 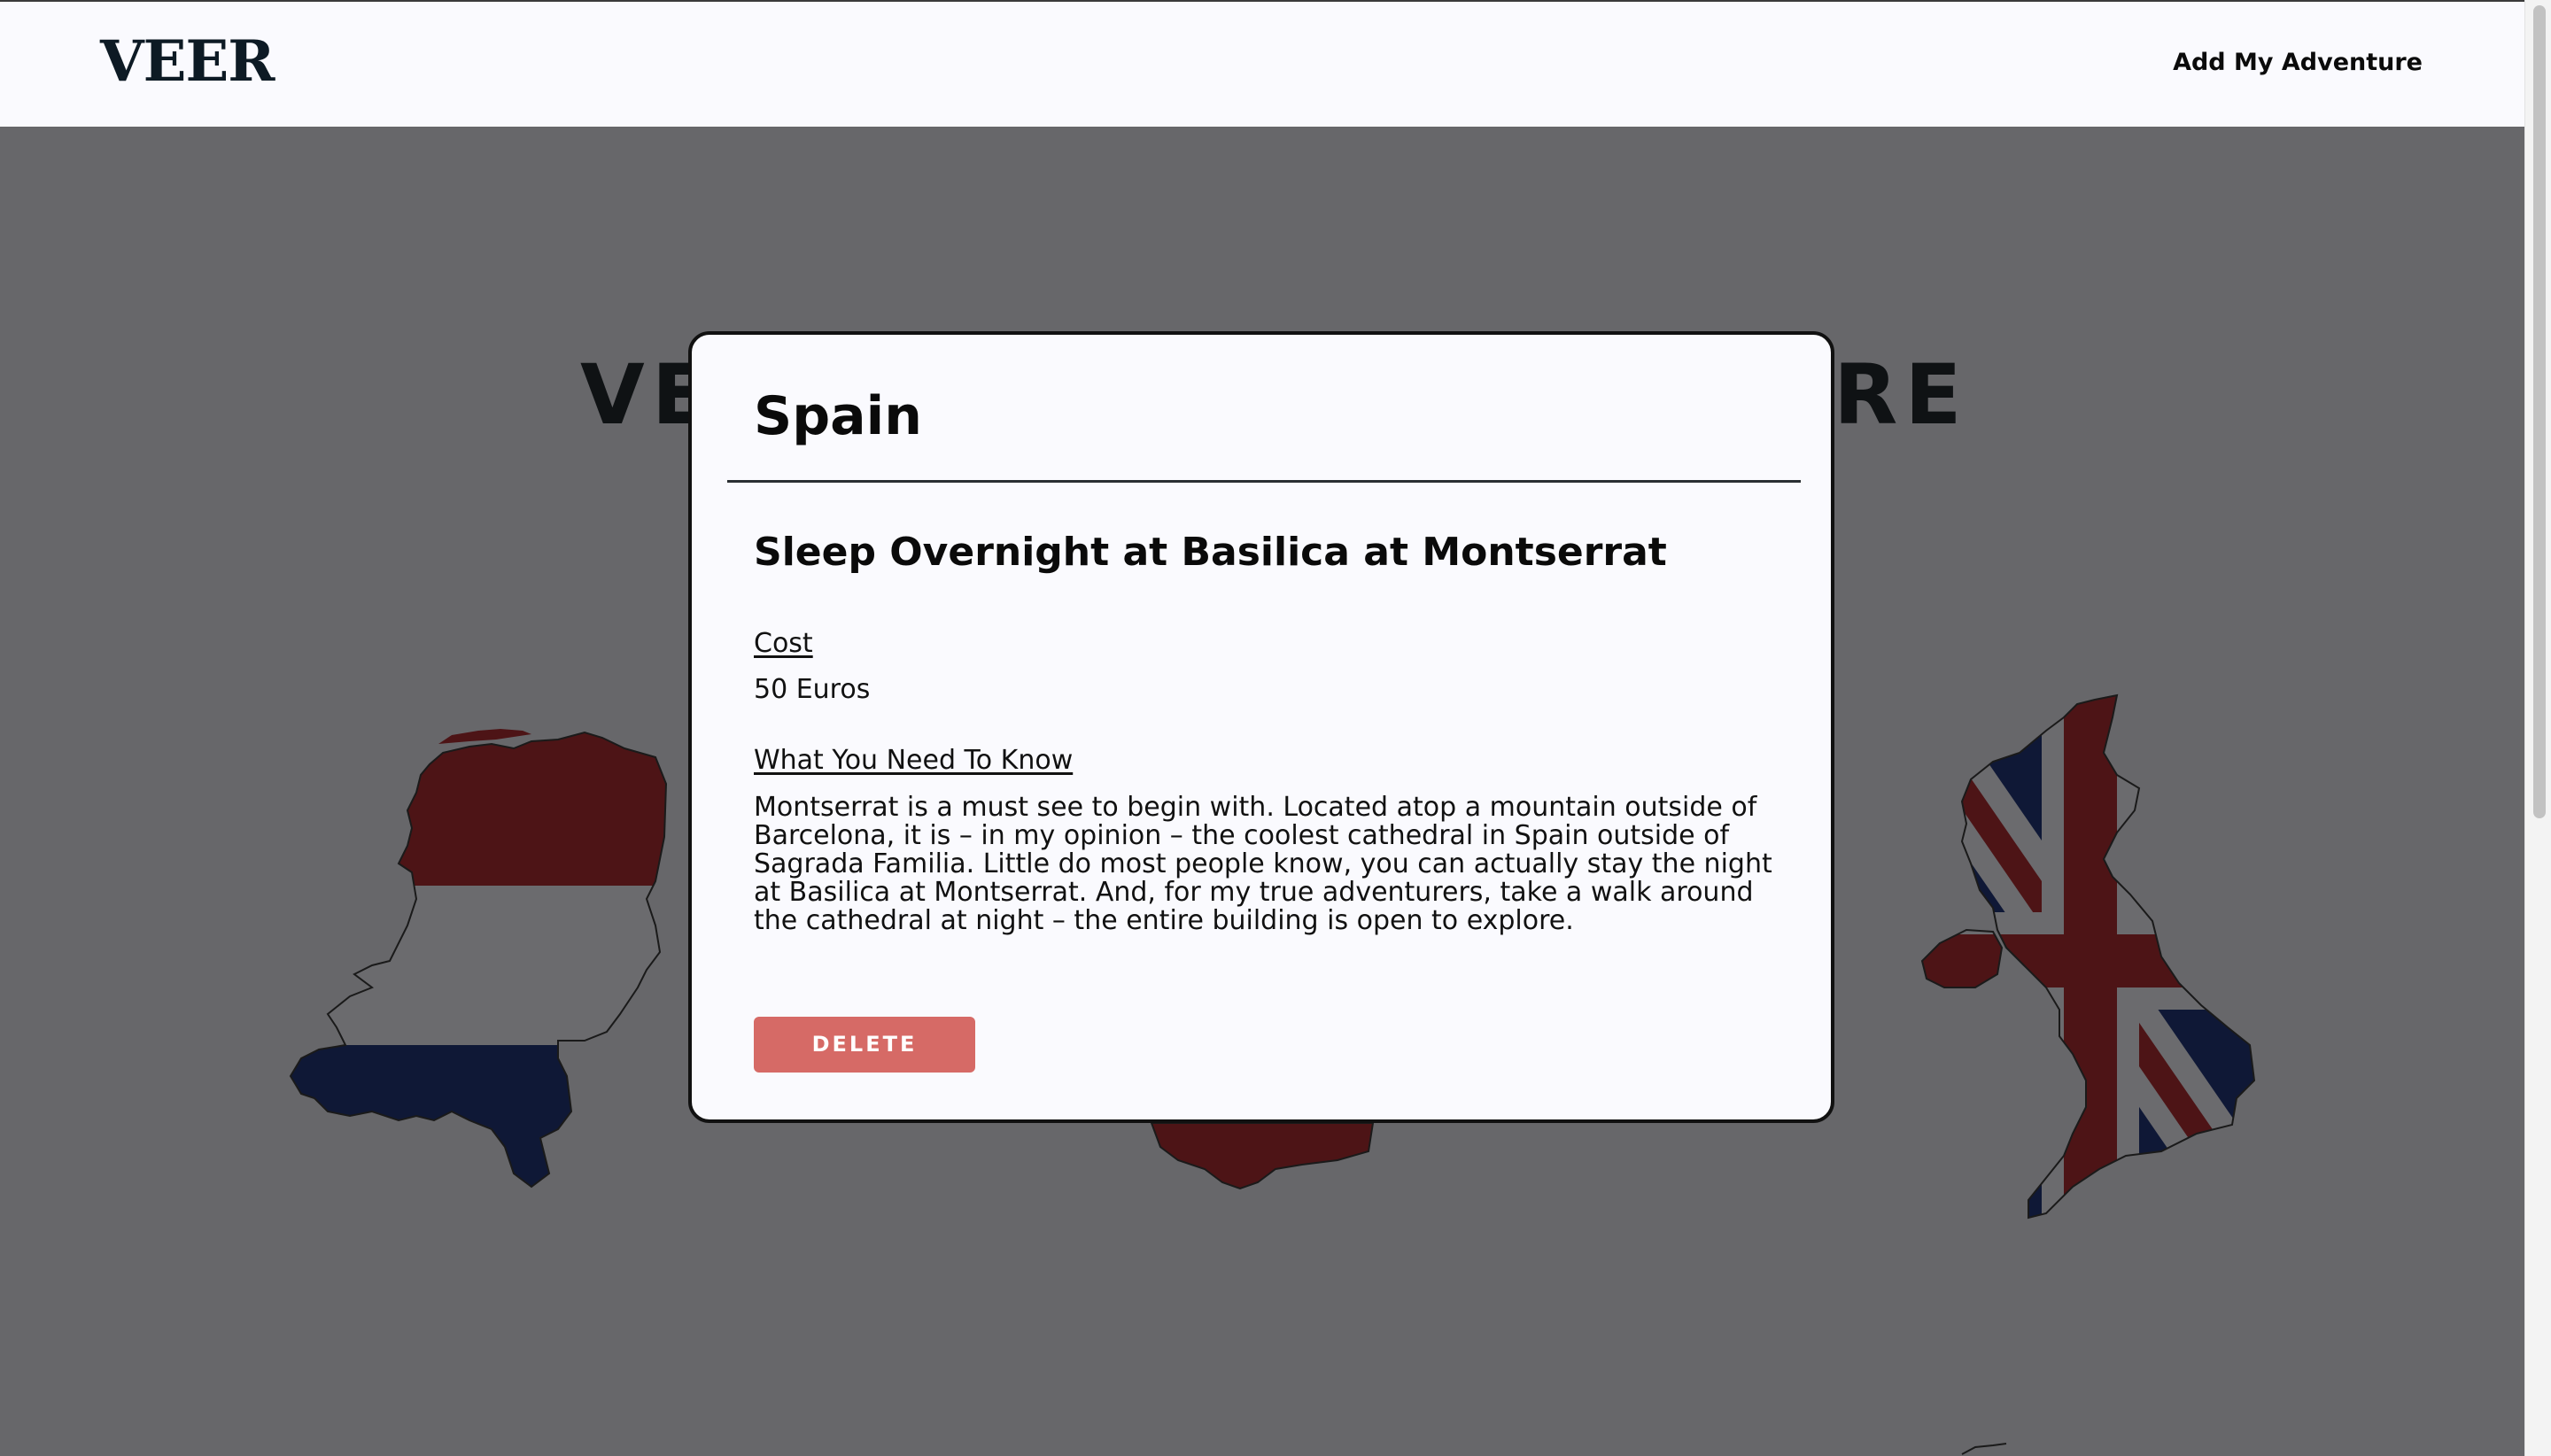 What do you see at coordinates (1275, 1) in the screenshot?
I see `window-top-border` at bounding box center [1275, 1].